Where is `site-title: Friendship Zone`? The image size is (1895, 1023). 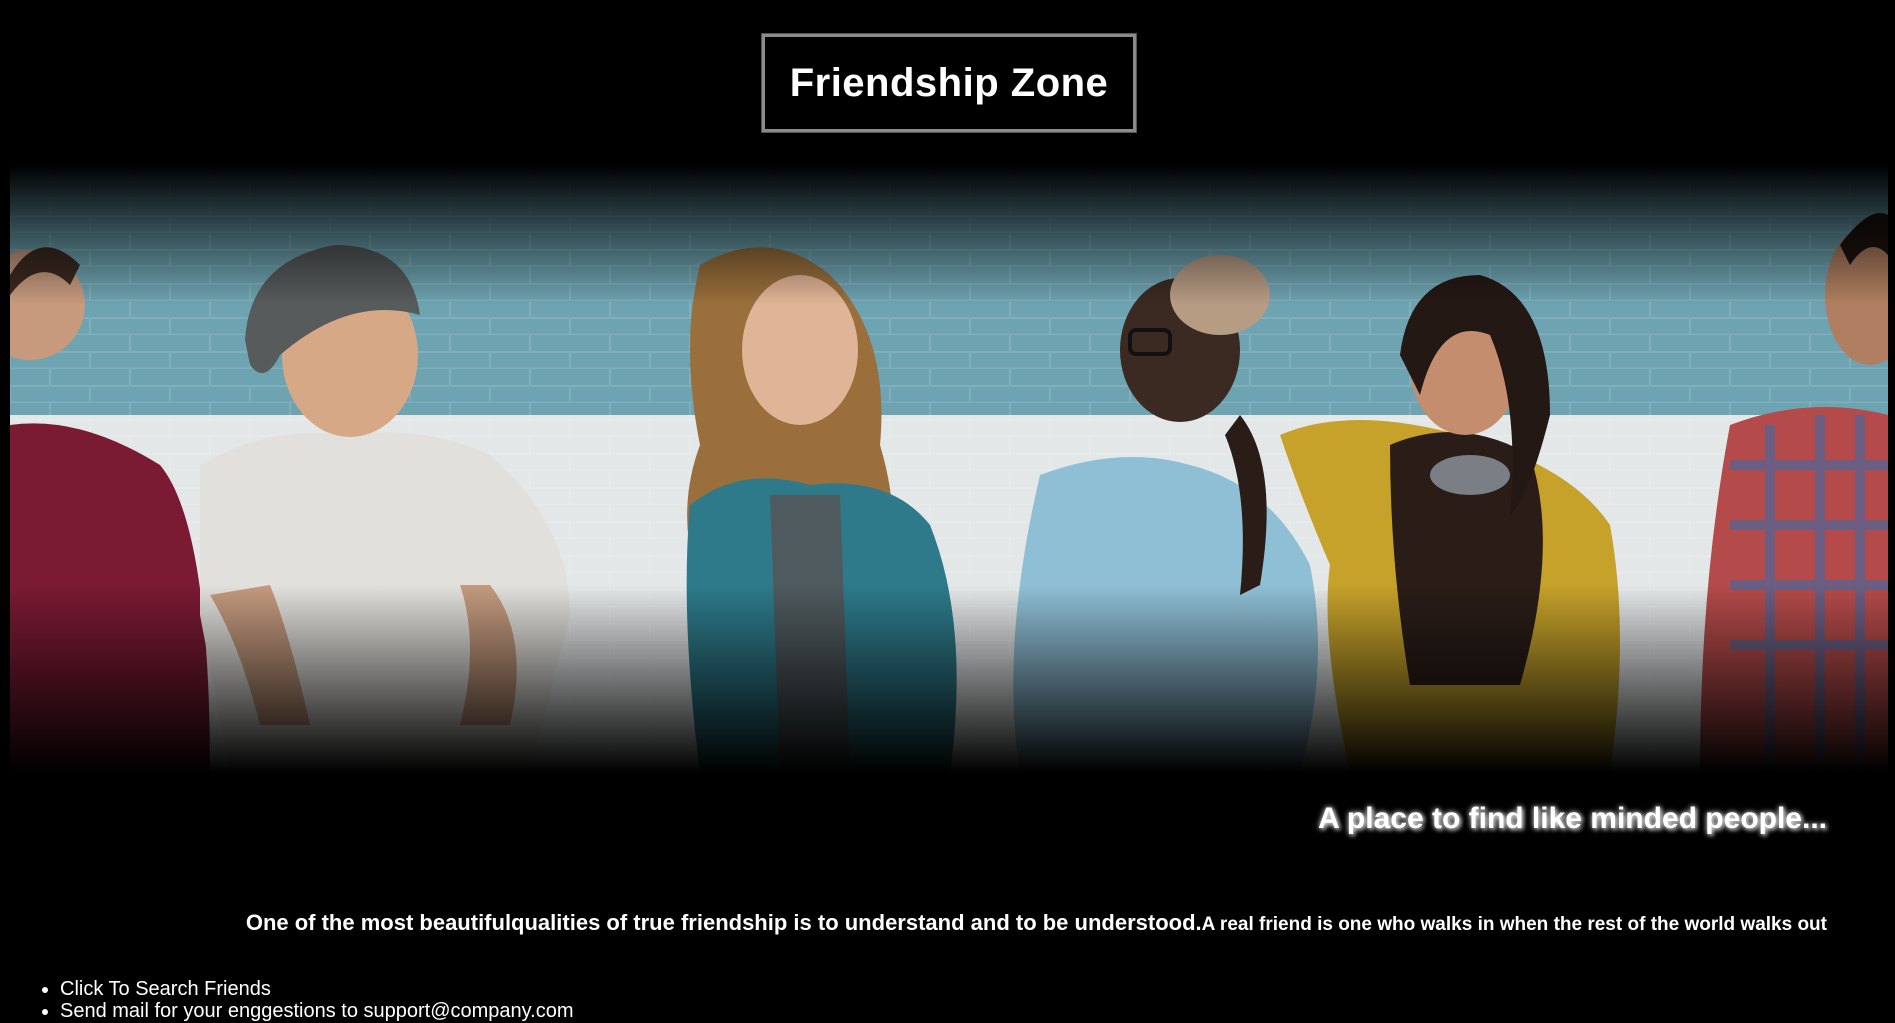
site-title: Friendship Zone is located at coordinates (949, 83).